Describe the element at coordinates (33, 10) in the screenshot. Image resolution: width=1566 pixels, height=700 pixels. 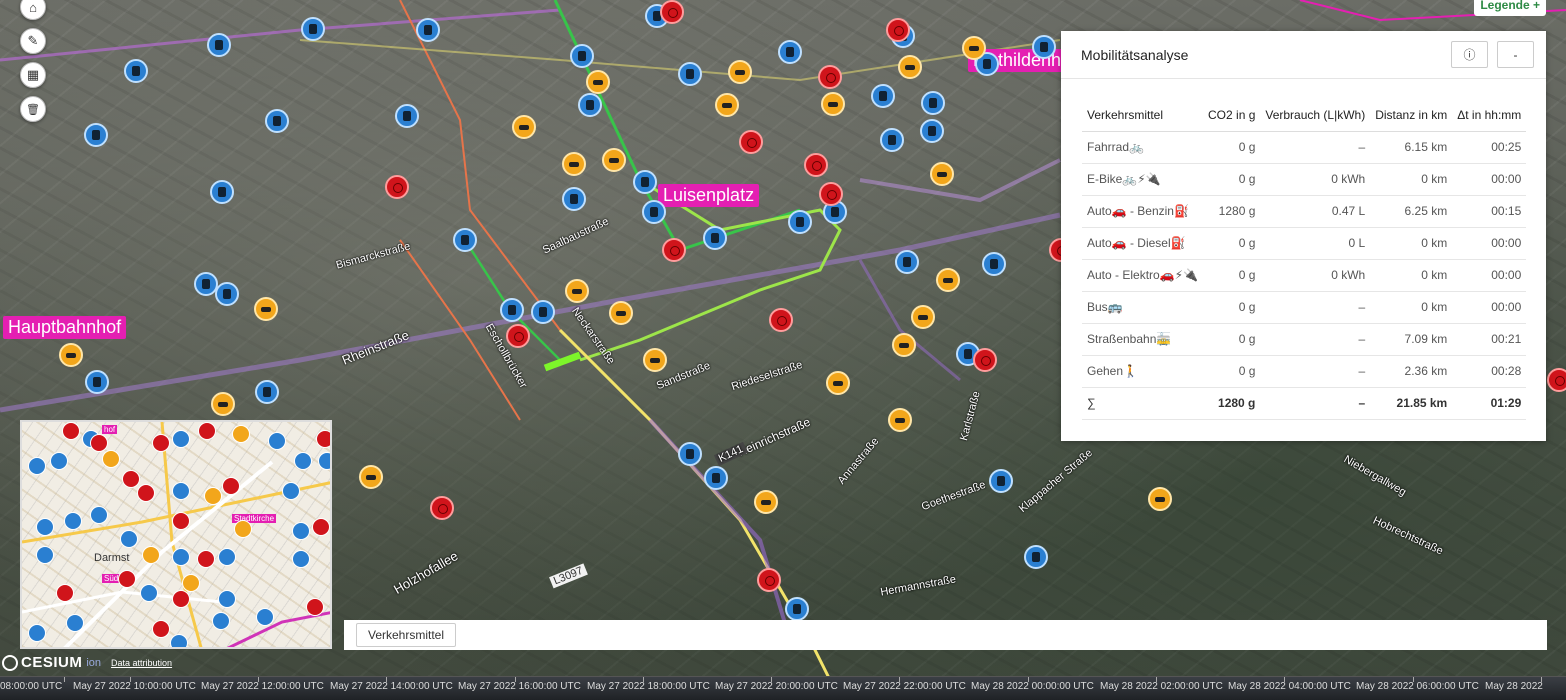
I see `home-button: ⌂` at that location.